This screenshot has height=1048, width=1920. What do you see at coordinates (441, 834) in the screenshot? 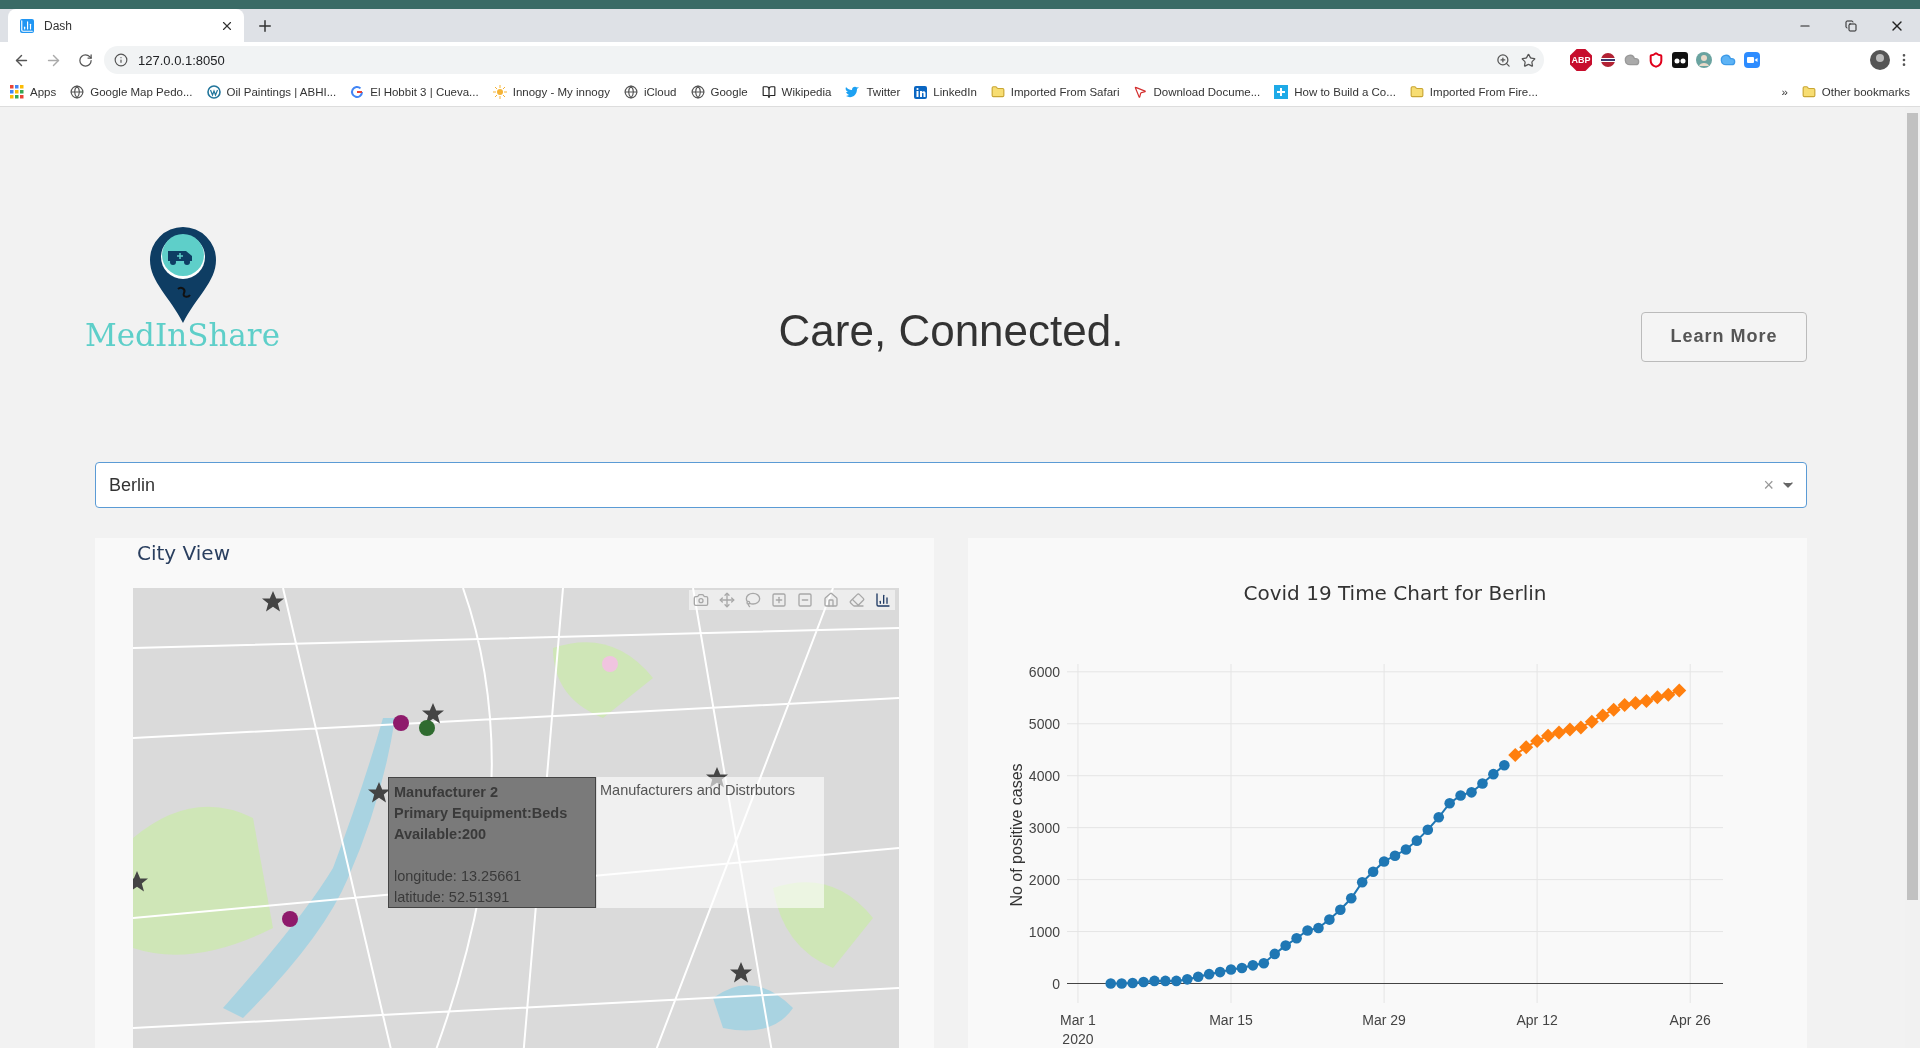
I see `tooltip-text: Available:200` at bounding box center [441, 834].